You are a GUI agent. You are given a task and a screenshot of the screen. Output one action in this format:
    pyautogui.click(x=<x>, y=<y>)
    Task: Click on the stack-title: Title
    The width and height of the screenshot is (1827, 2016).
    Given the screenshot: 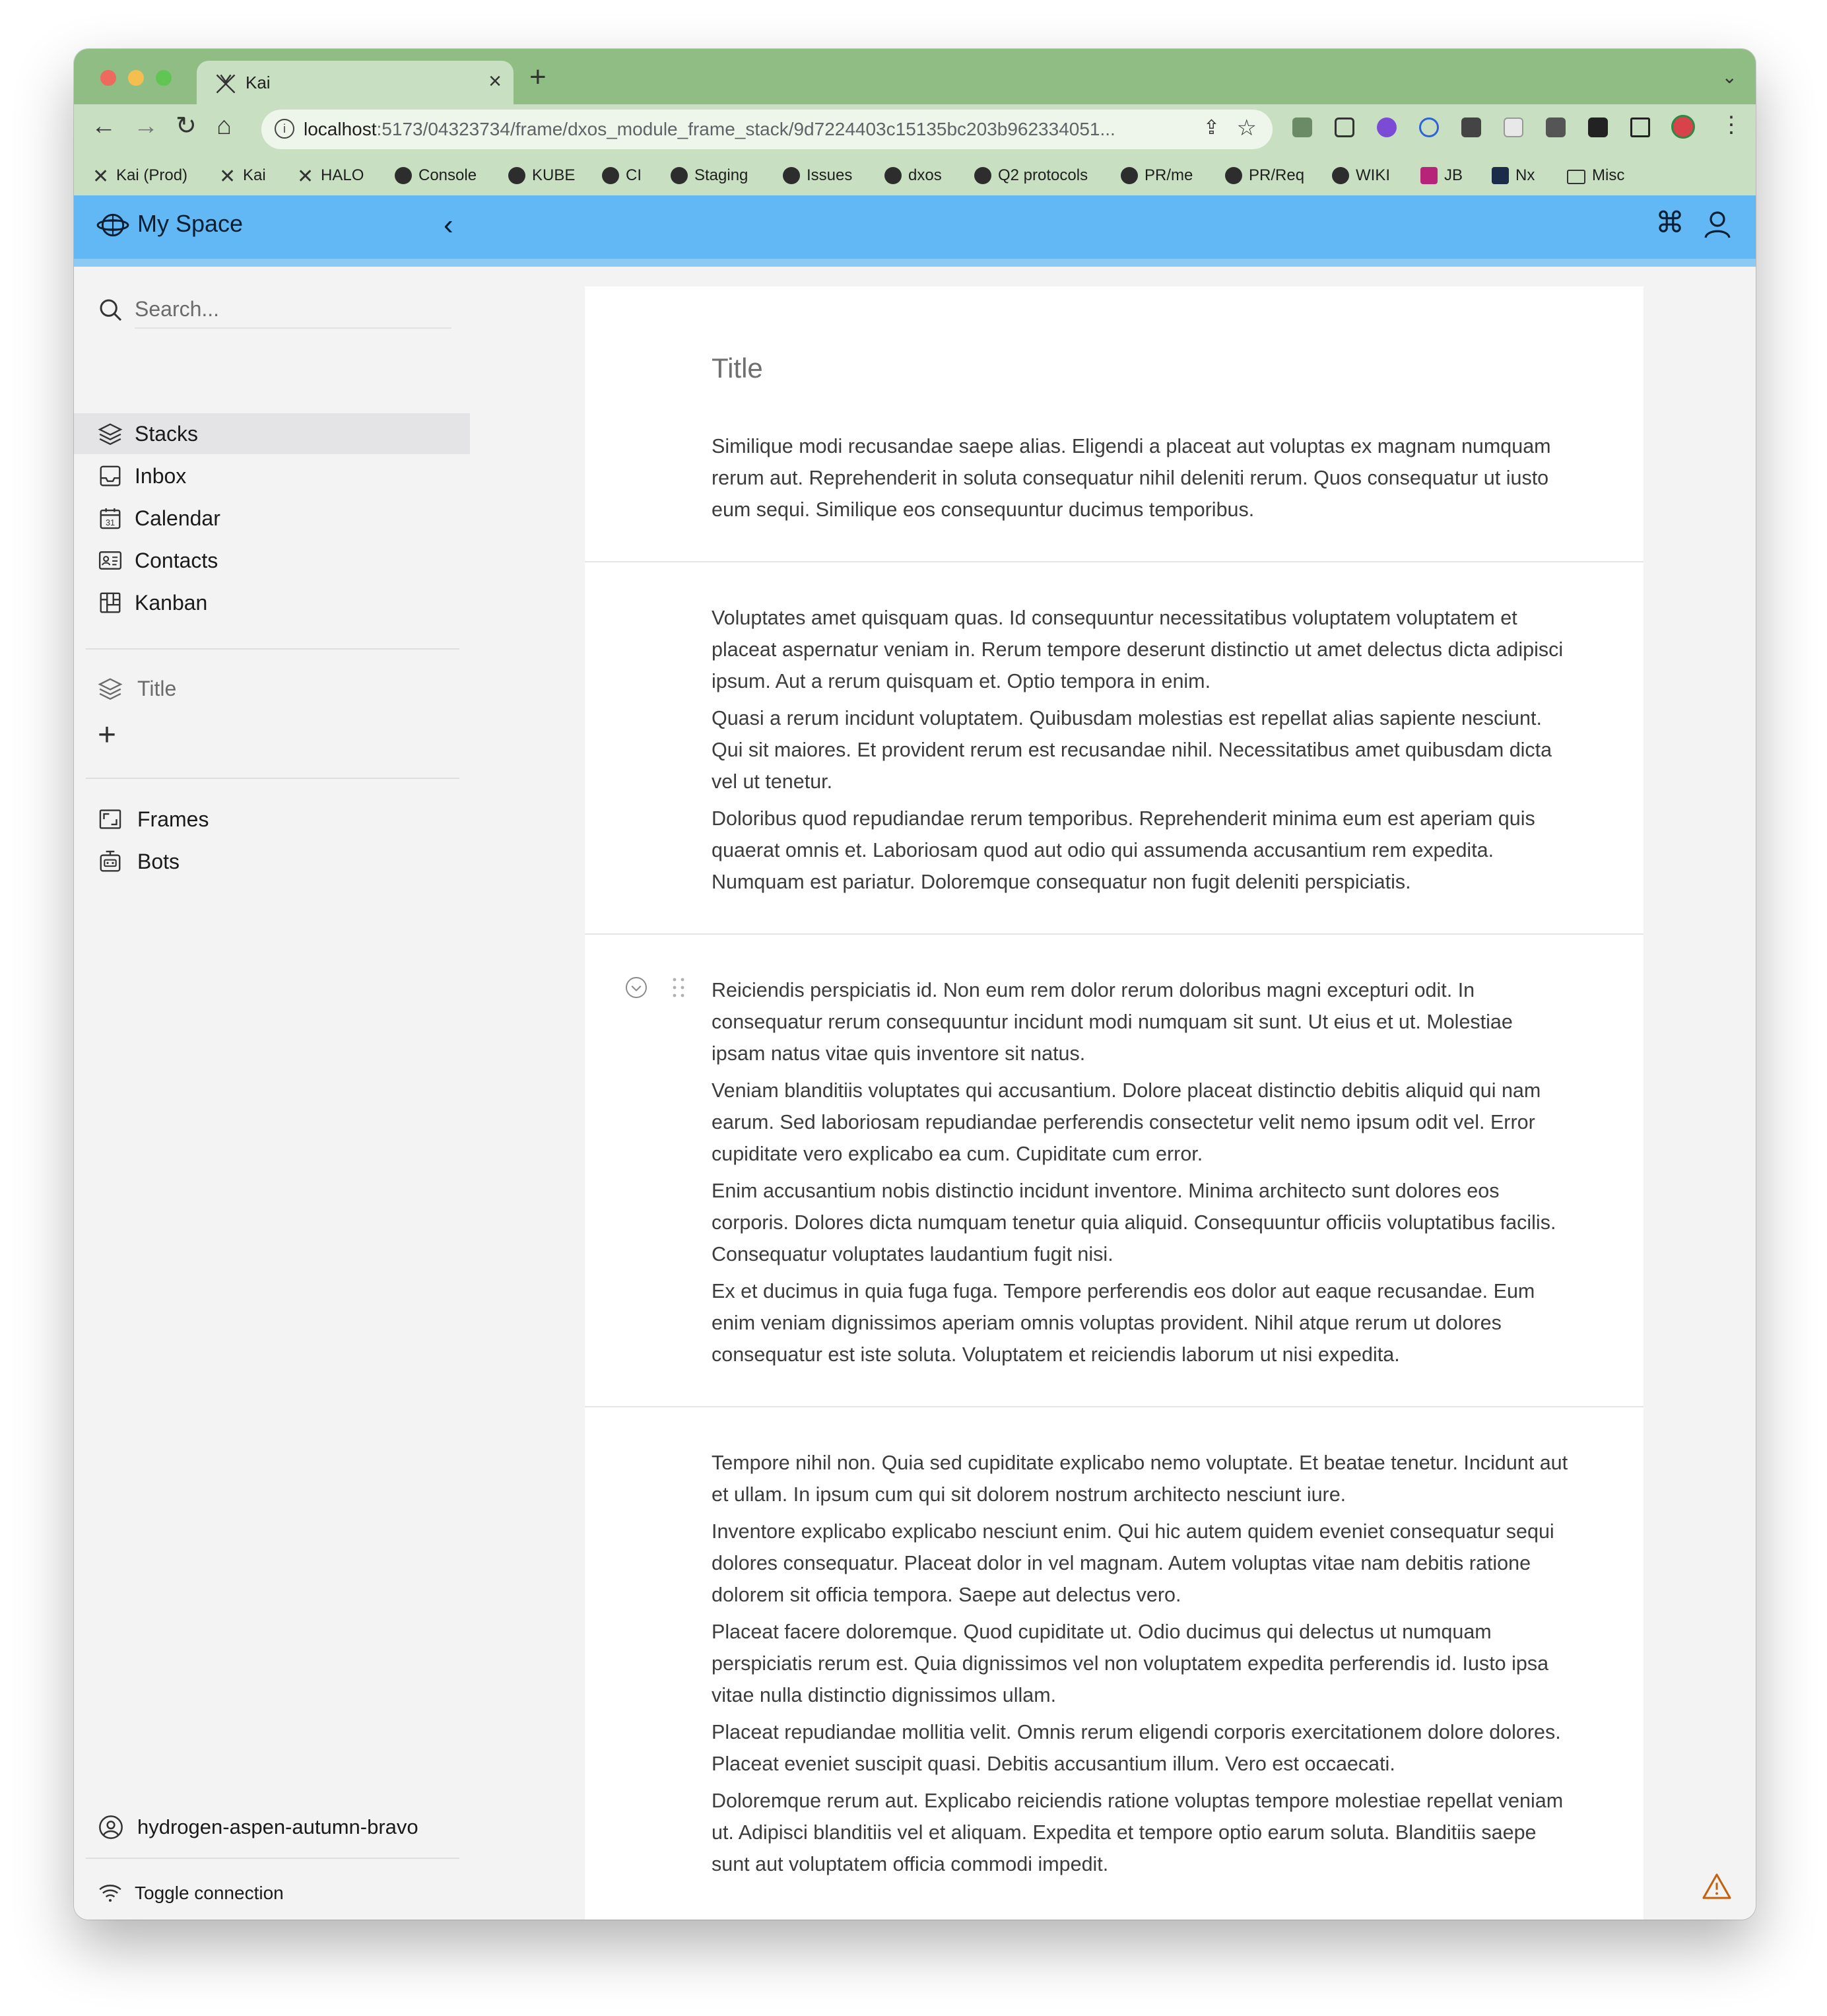 What is the action you would take?
    pyautogui.click(x=737, y=369)
    